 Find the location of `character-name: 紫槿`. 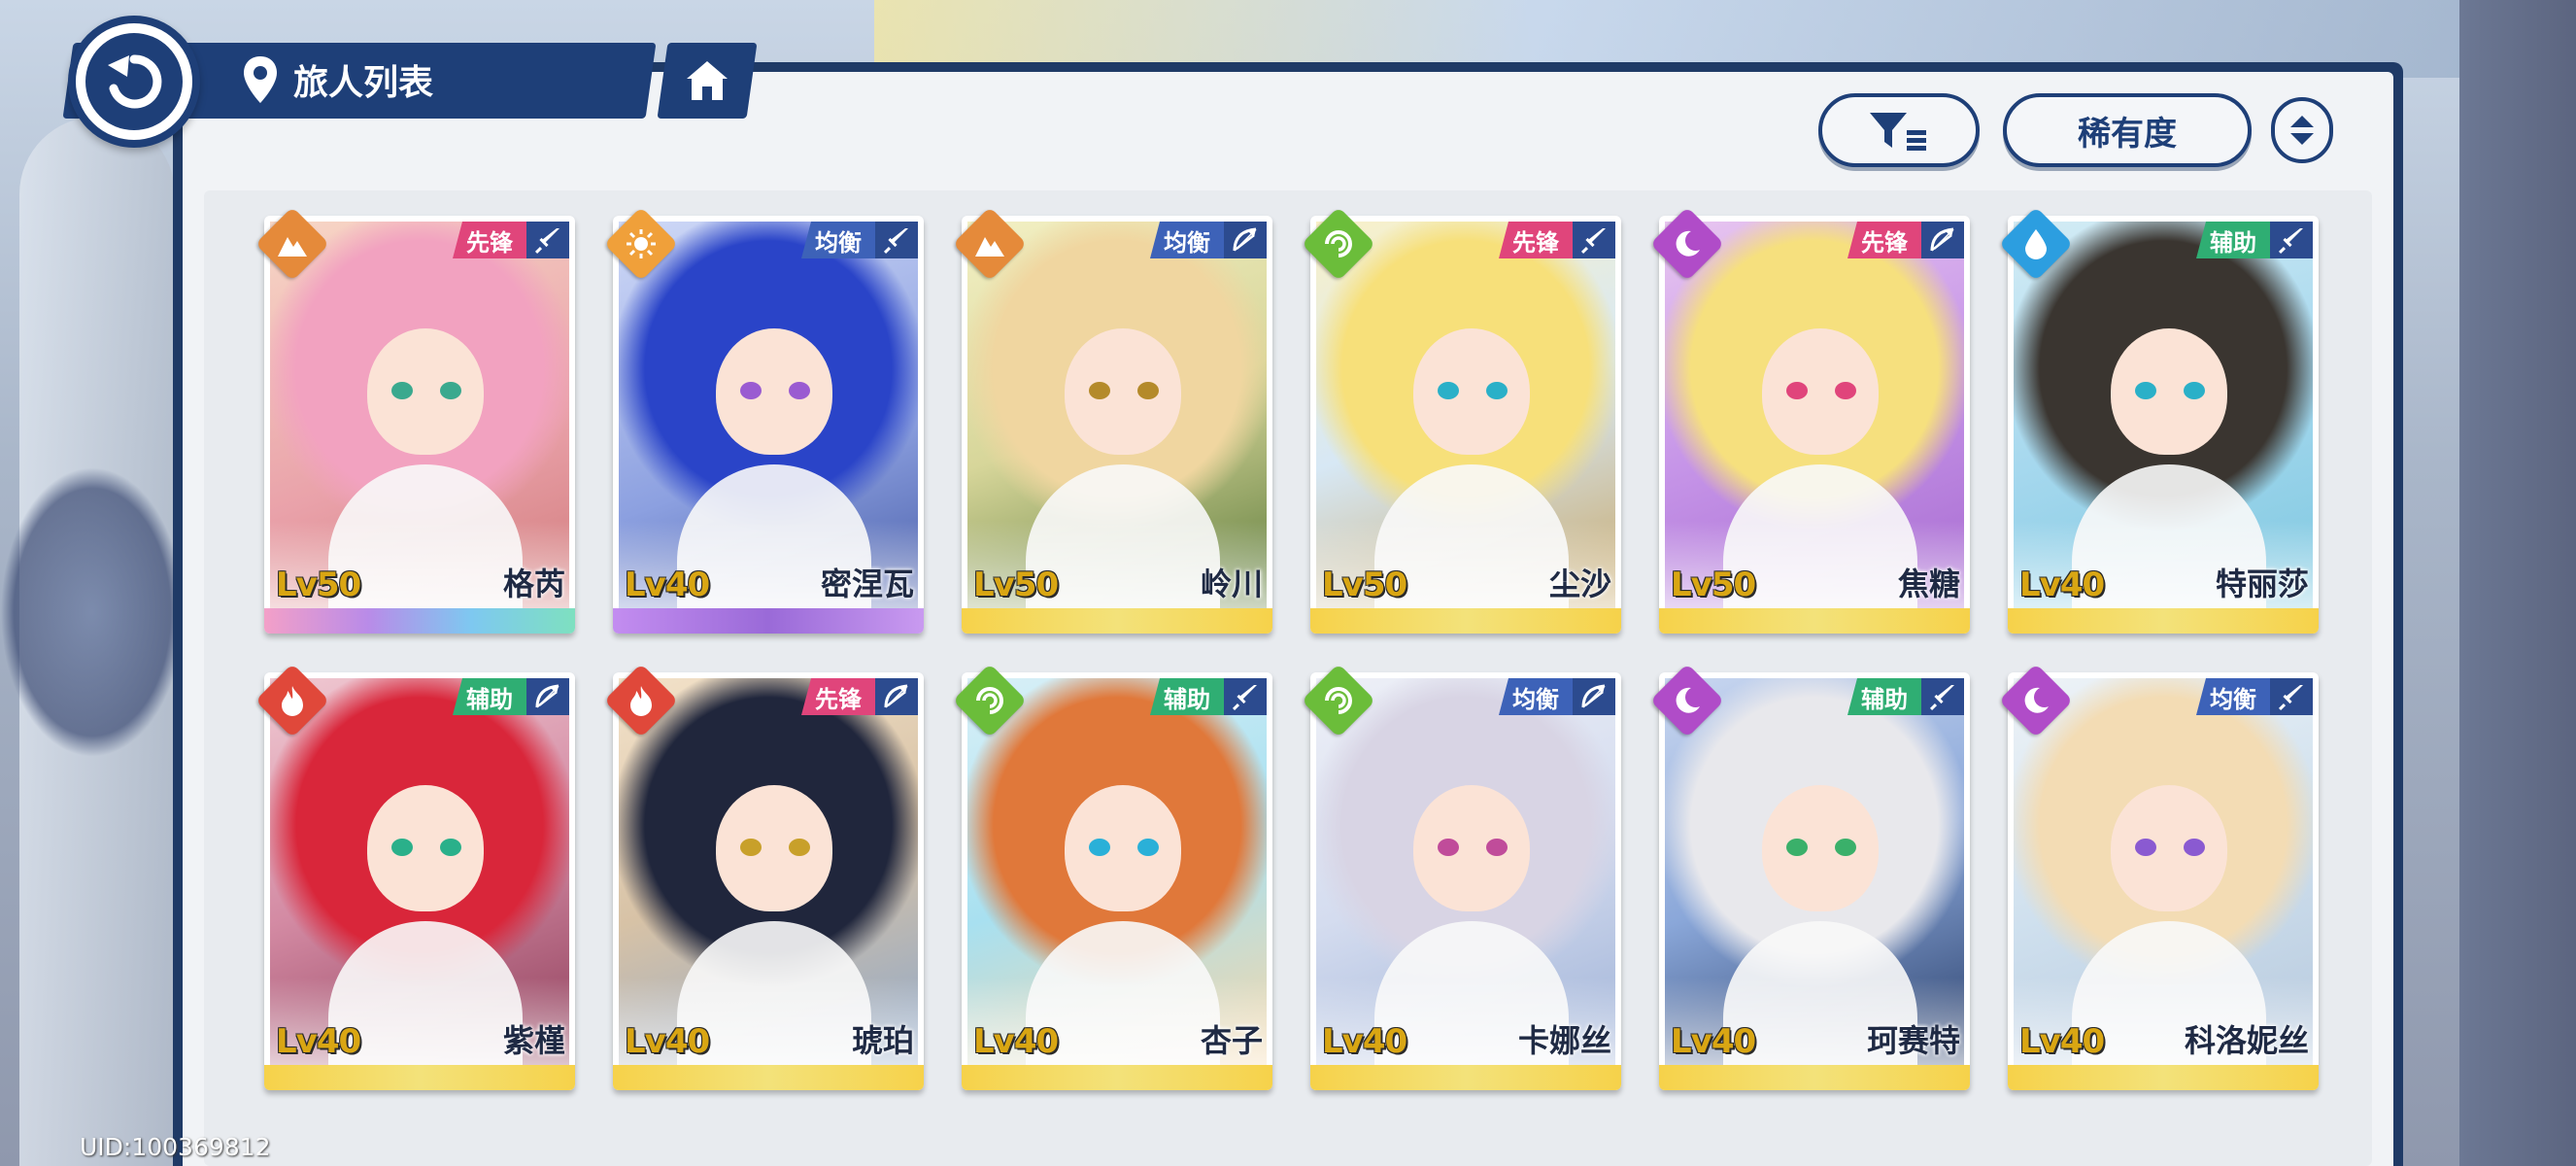

character-name: 紫槿 is located at coordinates (533, 1040).